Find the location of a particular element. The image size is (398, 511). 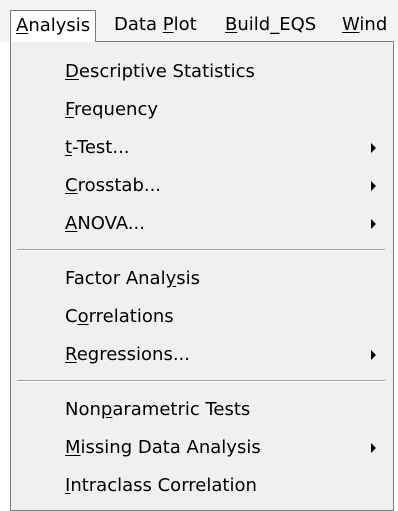

menu-item-factor-analysis: Factor Analysis is located at coordinates (202, 279).